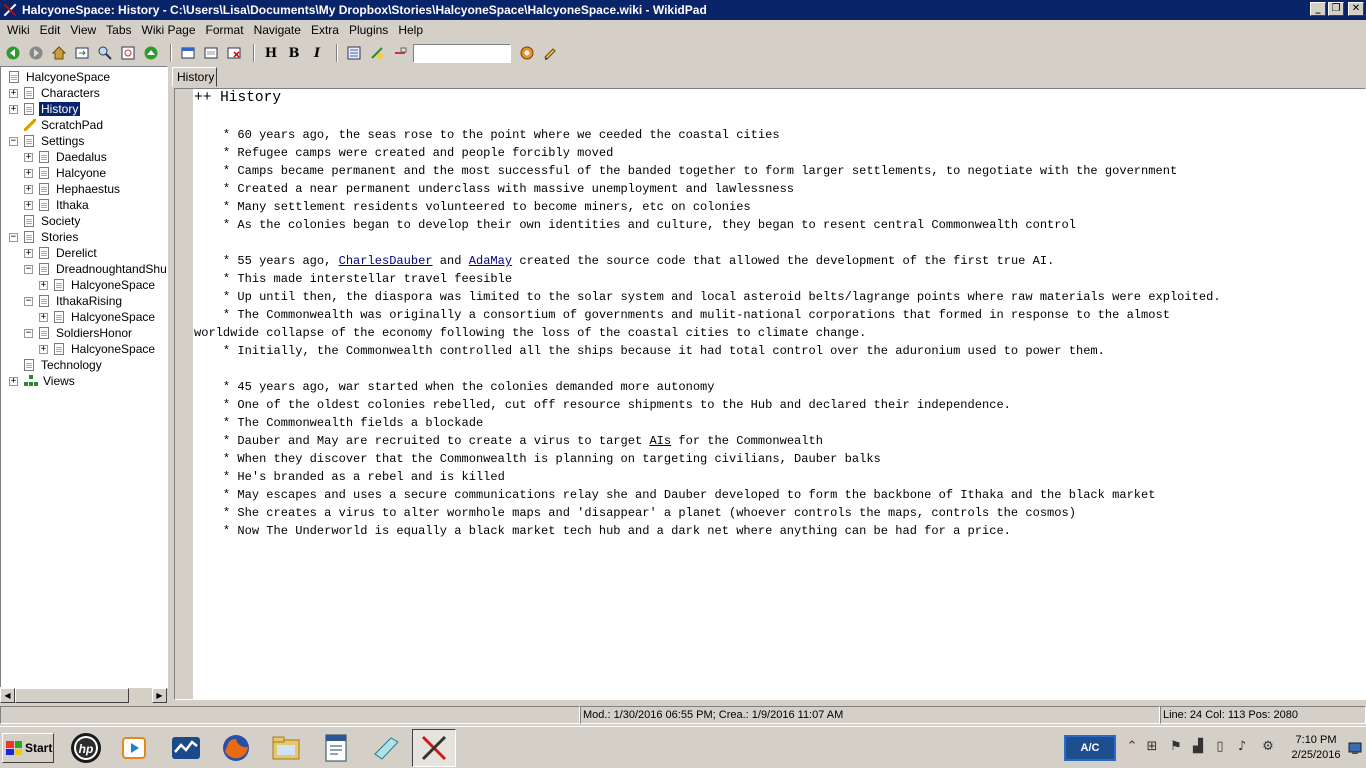 This screenshot has height=768, width=1366. Describe the element at coordinates (7, 695) in the screenshot. I see `scroll-left-arrow-icon: ◀` at that location.